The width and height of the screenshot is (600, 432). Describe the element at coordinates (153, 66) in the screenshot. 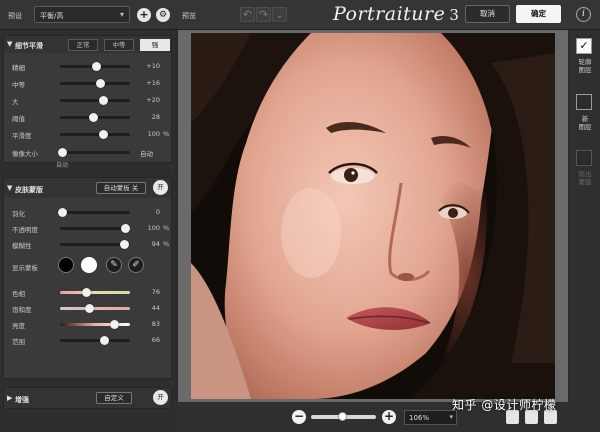

I see `slider-value: +10` at that location.